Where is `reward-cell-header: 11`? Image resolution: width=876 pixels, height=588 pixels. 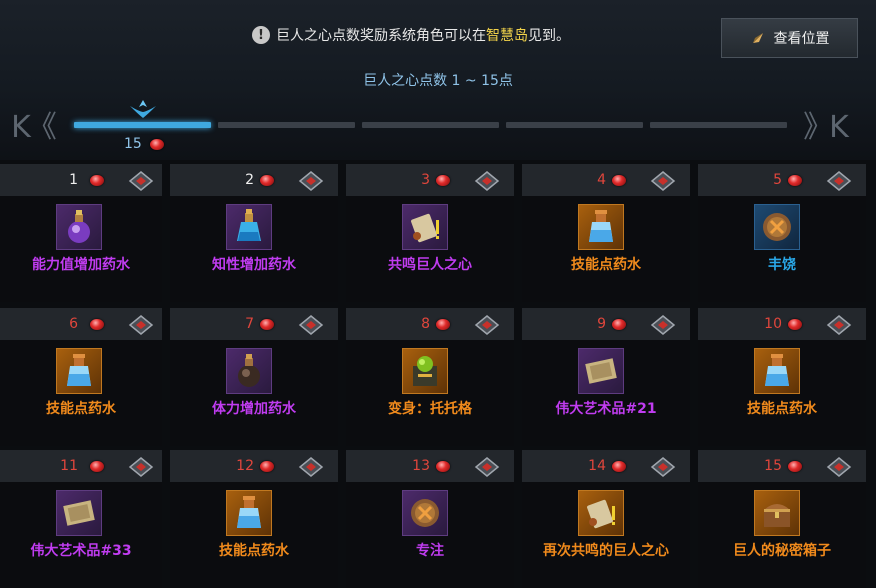 reward-cell-header: 11 is located at coordinates (81, 466).